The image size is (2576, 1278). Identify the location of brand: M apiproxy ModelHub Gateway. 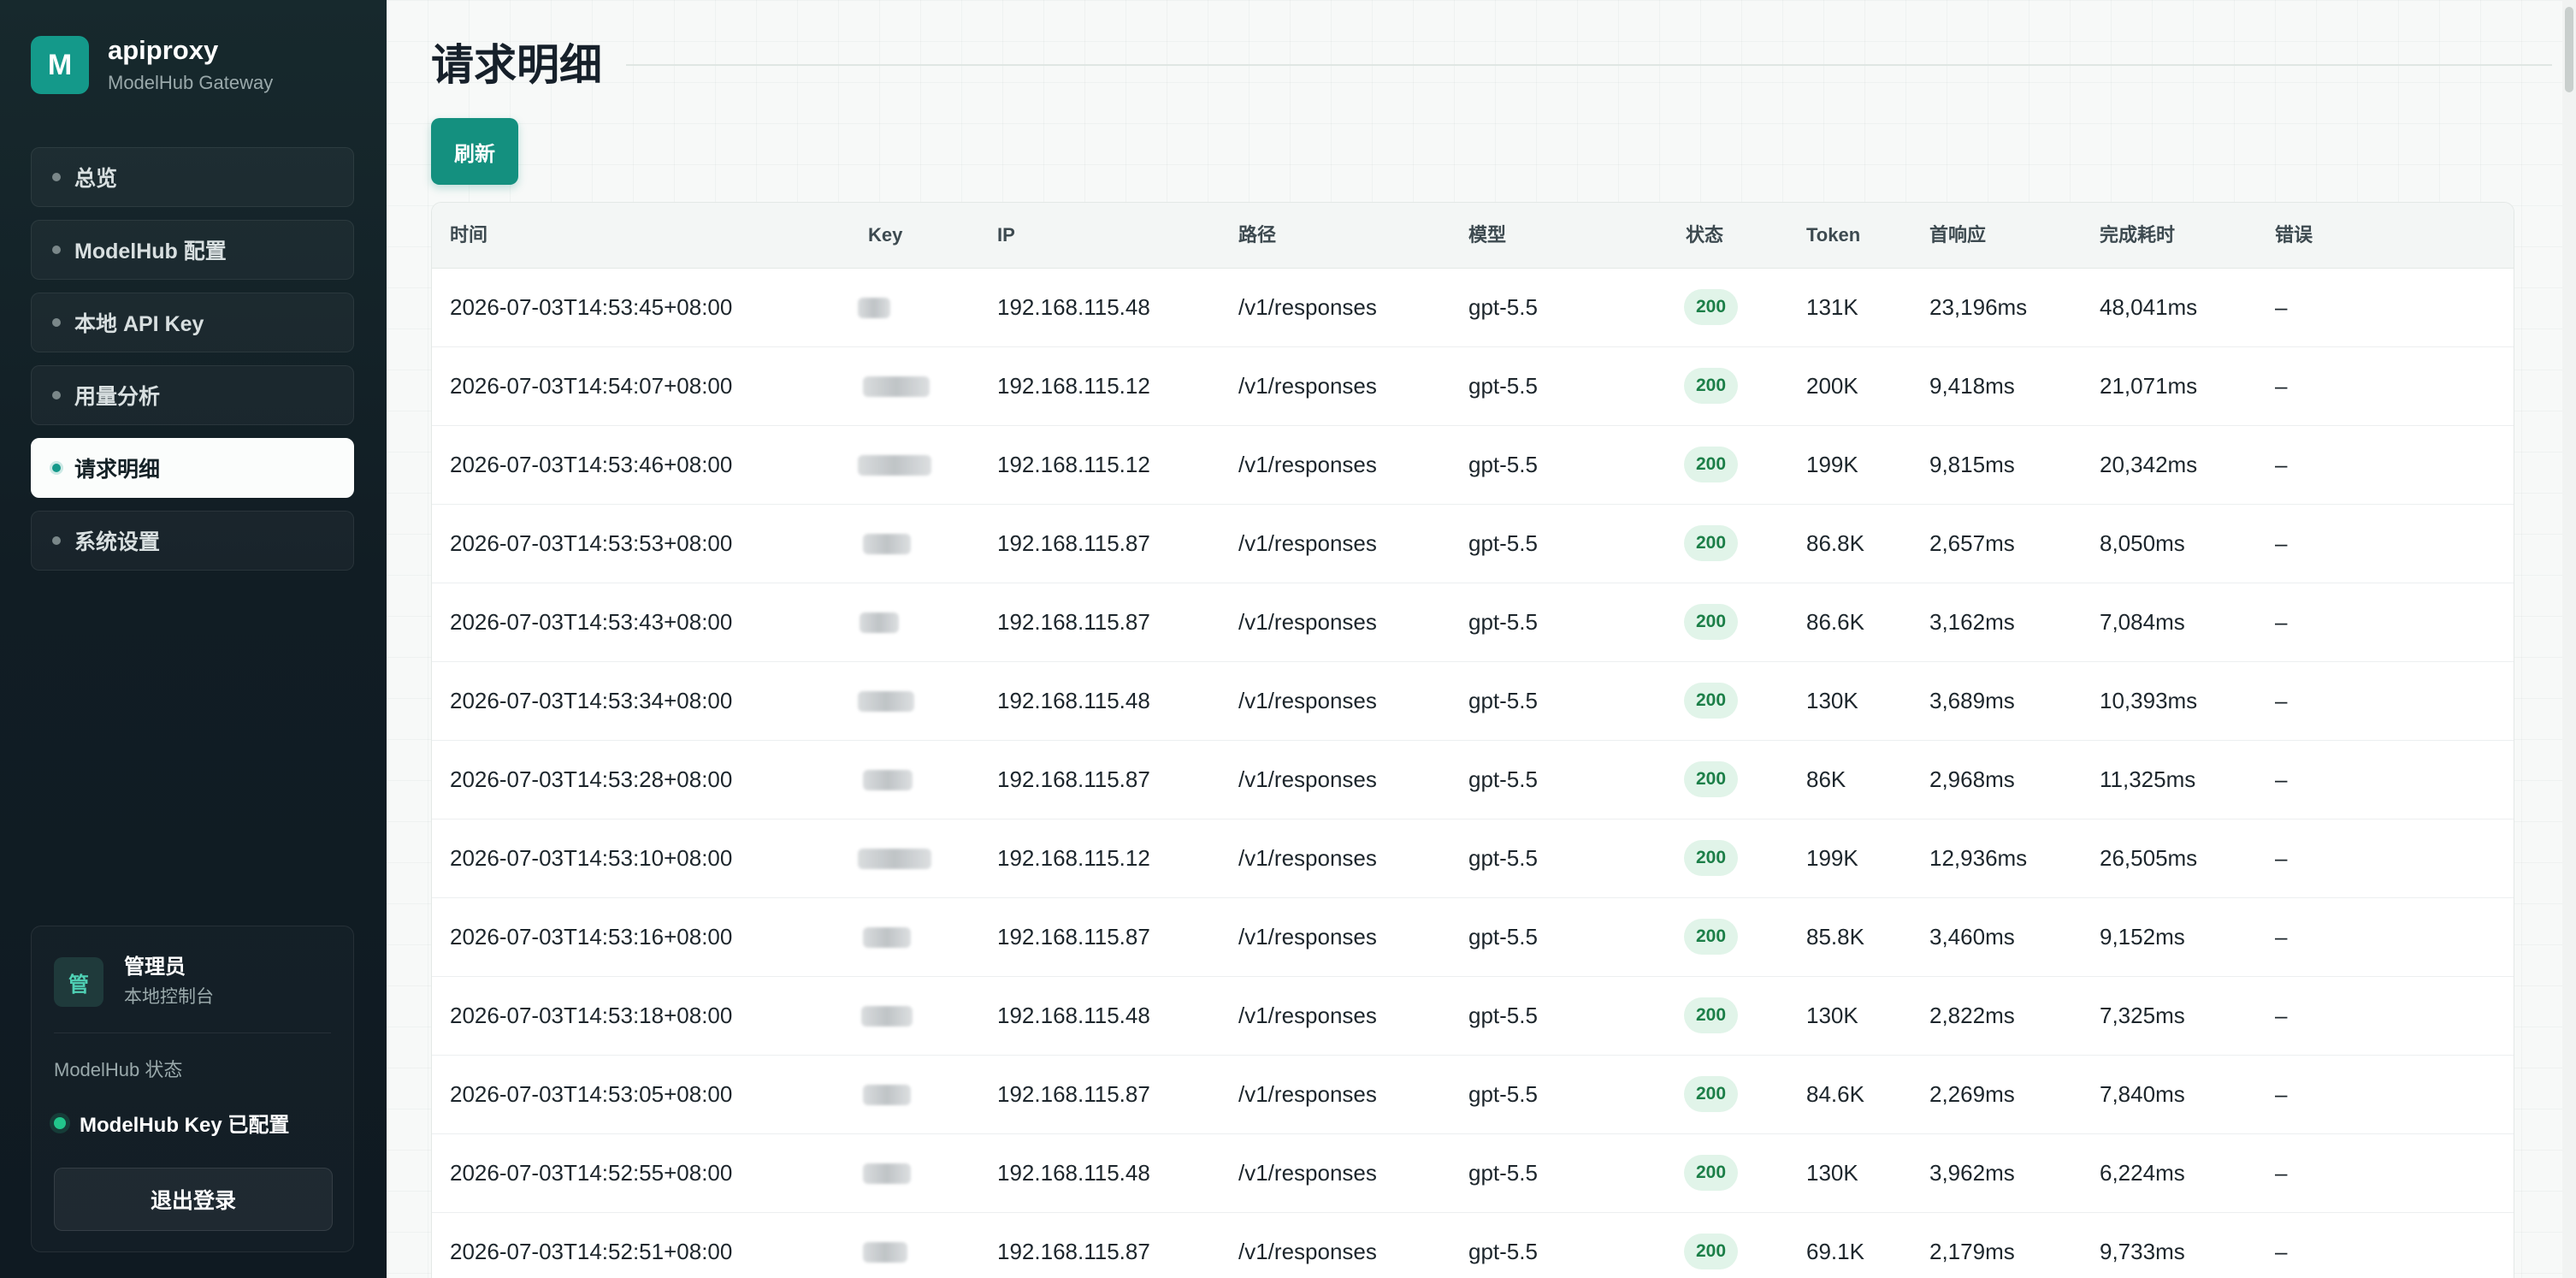
(152, 65).